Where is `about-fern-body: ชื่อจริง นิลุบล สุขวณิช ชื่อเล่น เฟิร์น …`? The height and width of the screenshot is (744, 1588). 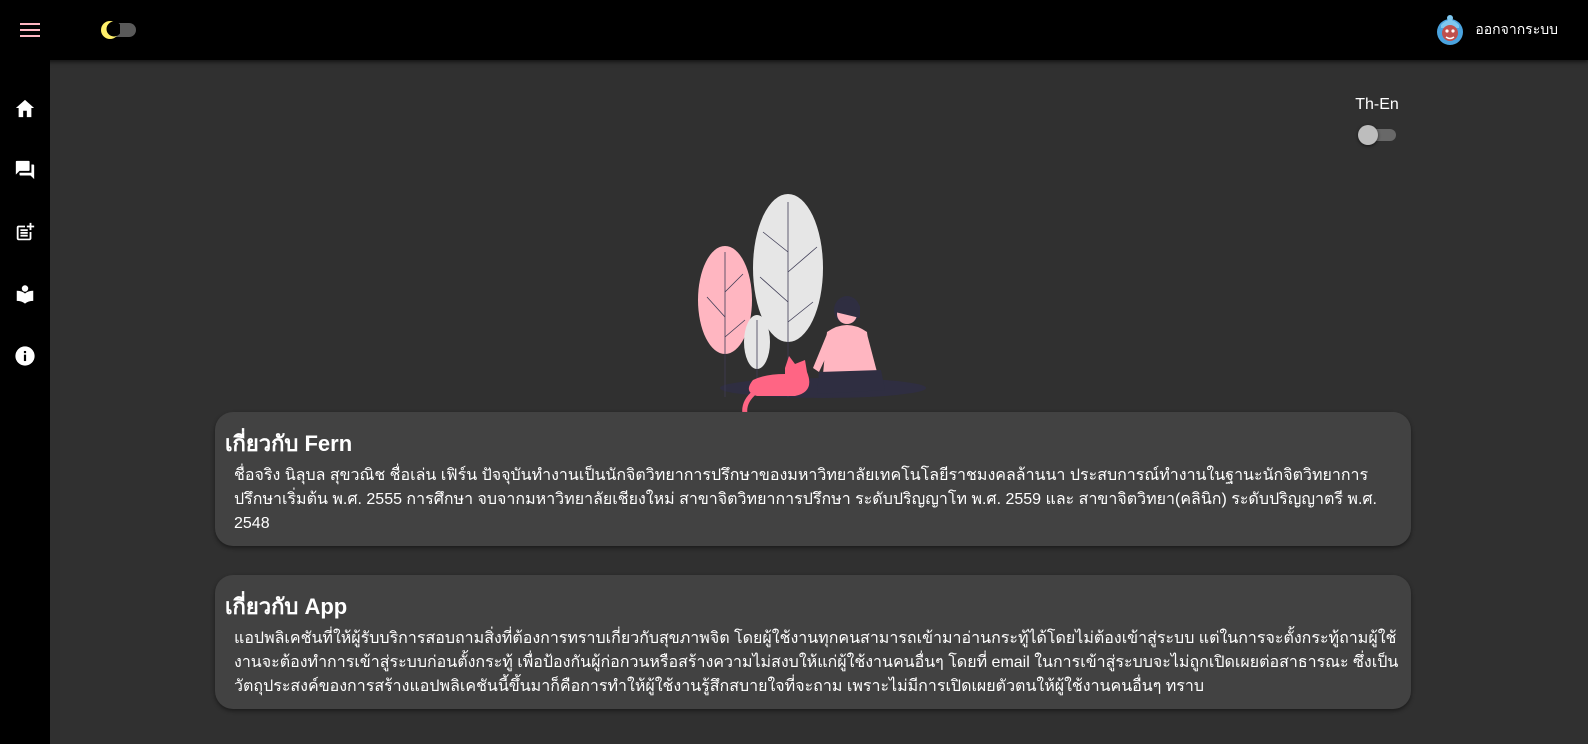 about-fern-body: ชื่อจริง นิลุบล สุขวณิช ชื่อเล่น เฟิร์น … is located at coordinates (805, 499).